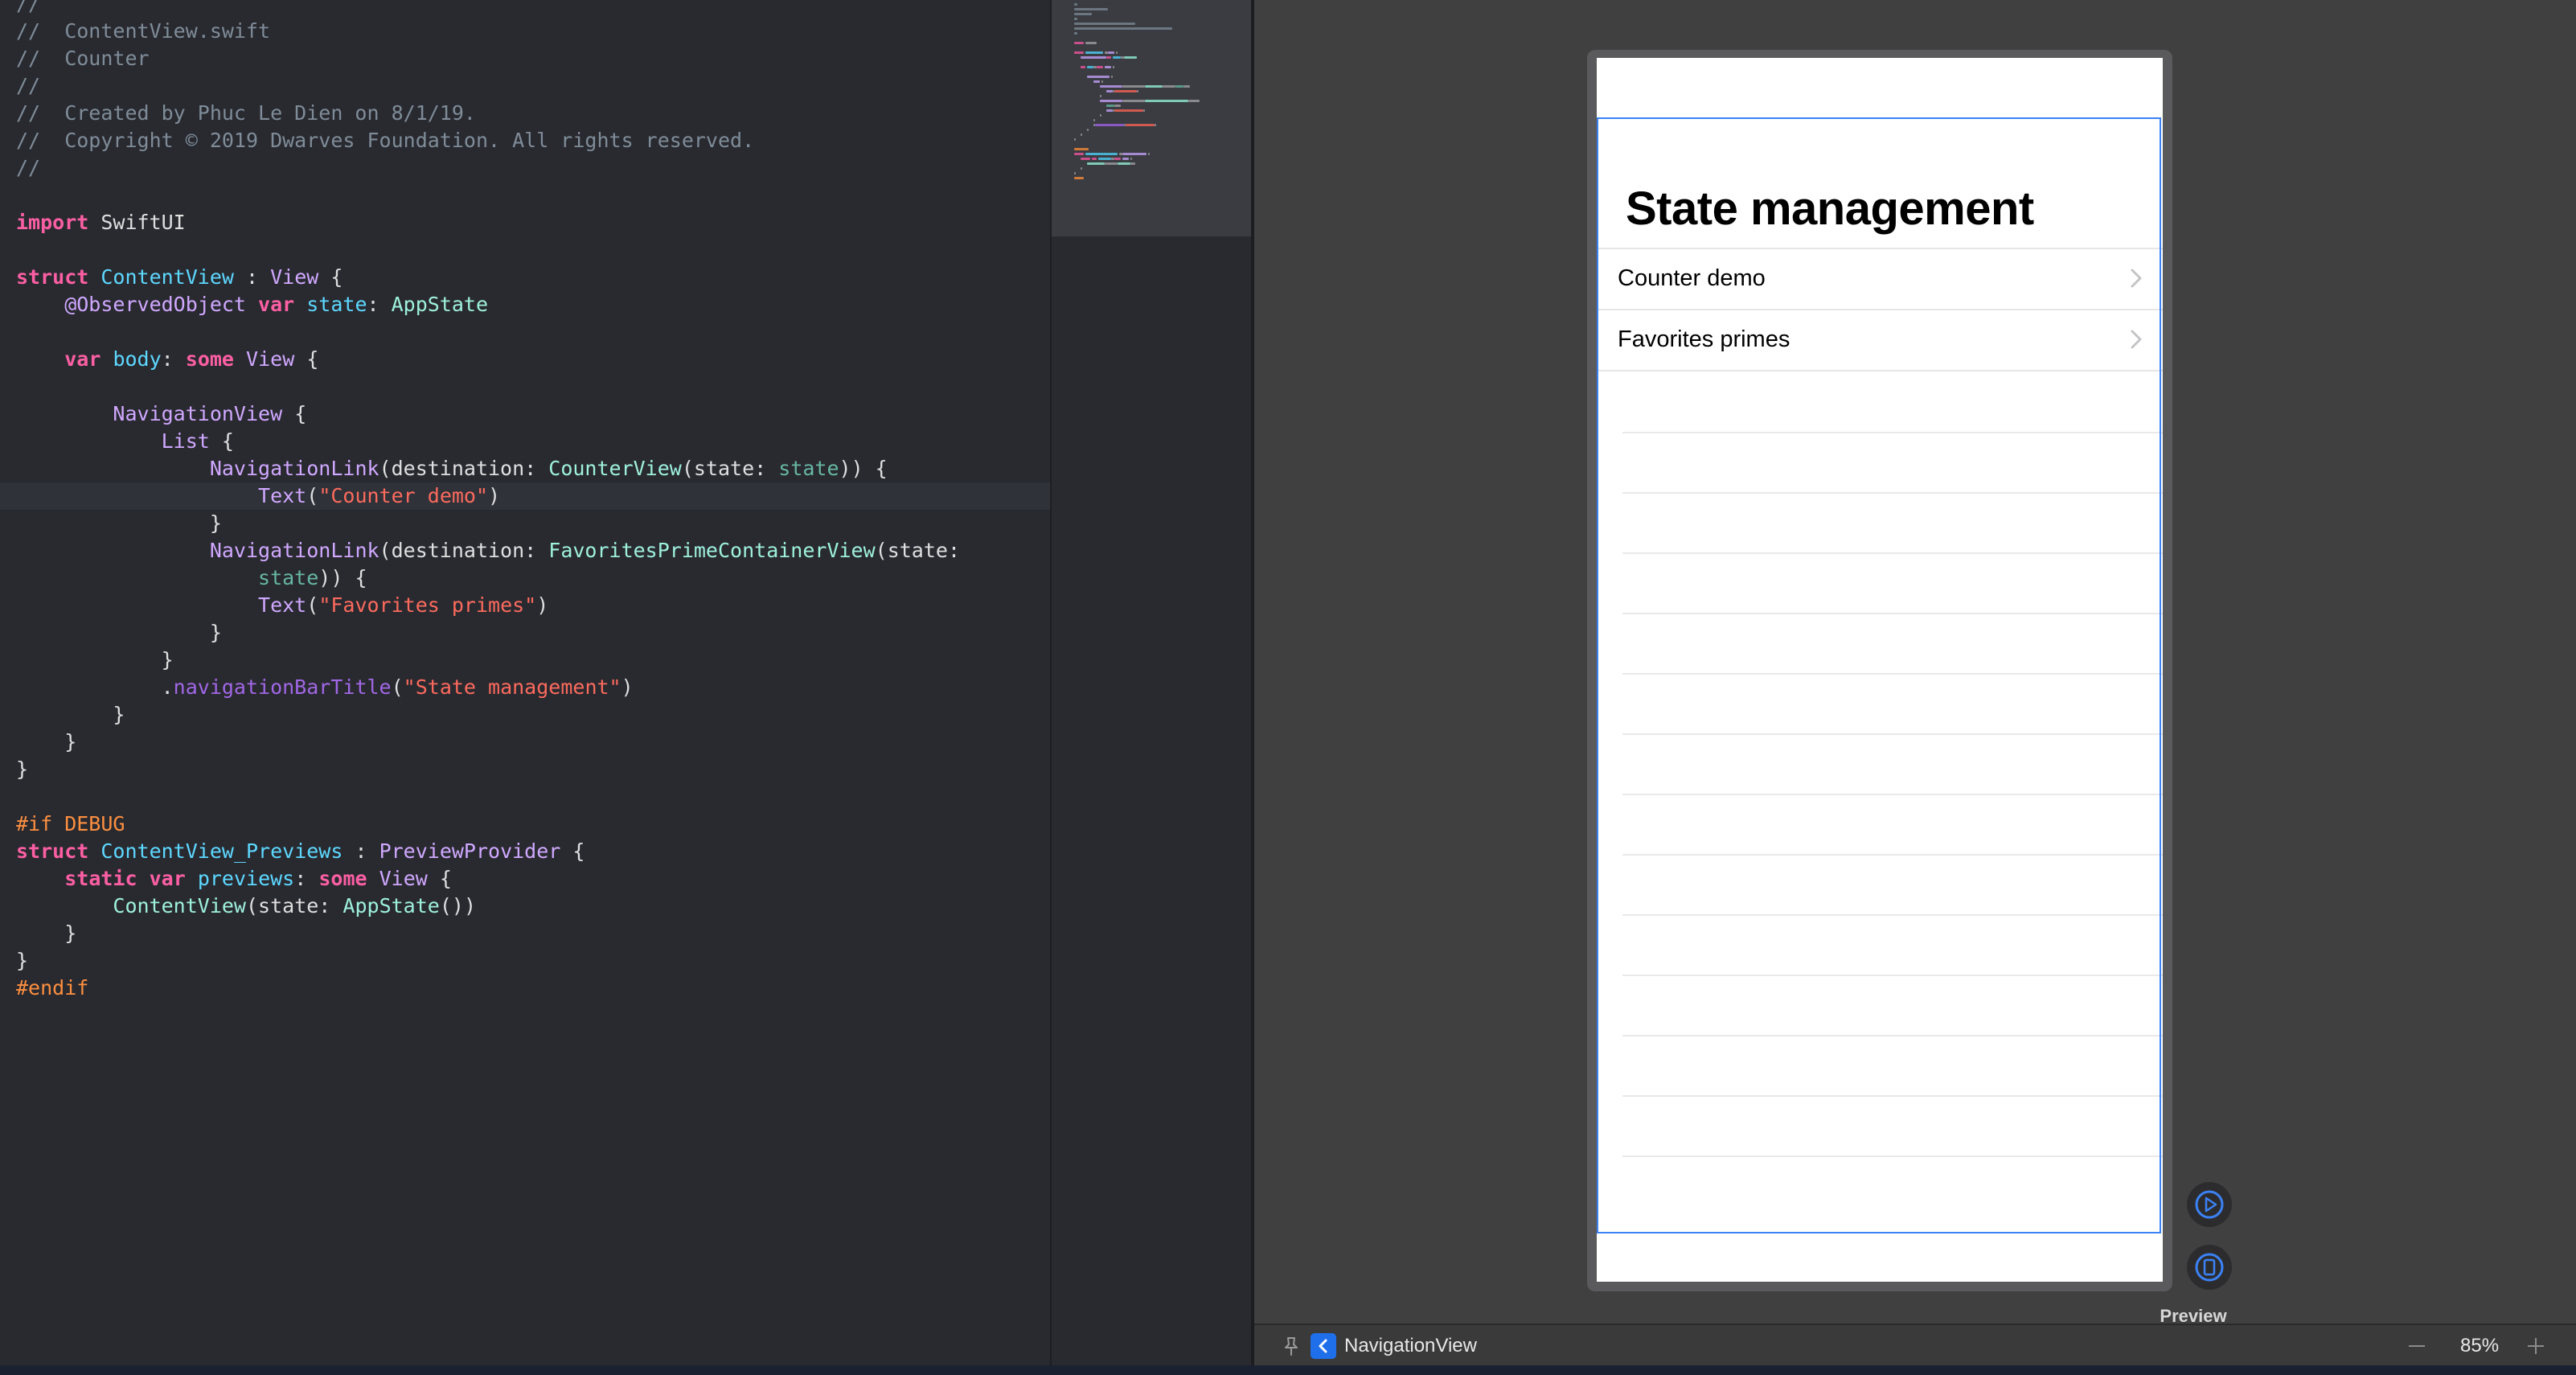 The image size is (2576, 1375). I want to click on code-line: // Created by Phuc Le Dien on 8/1/19., so click(533, 113).